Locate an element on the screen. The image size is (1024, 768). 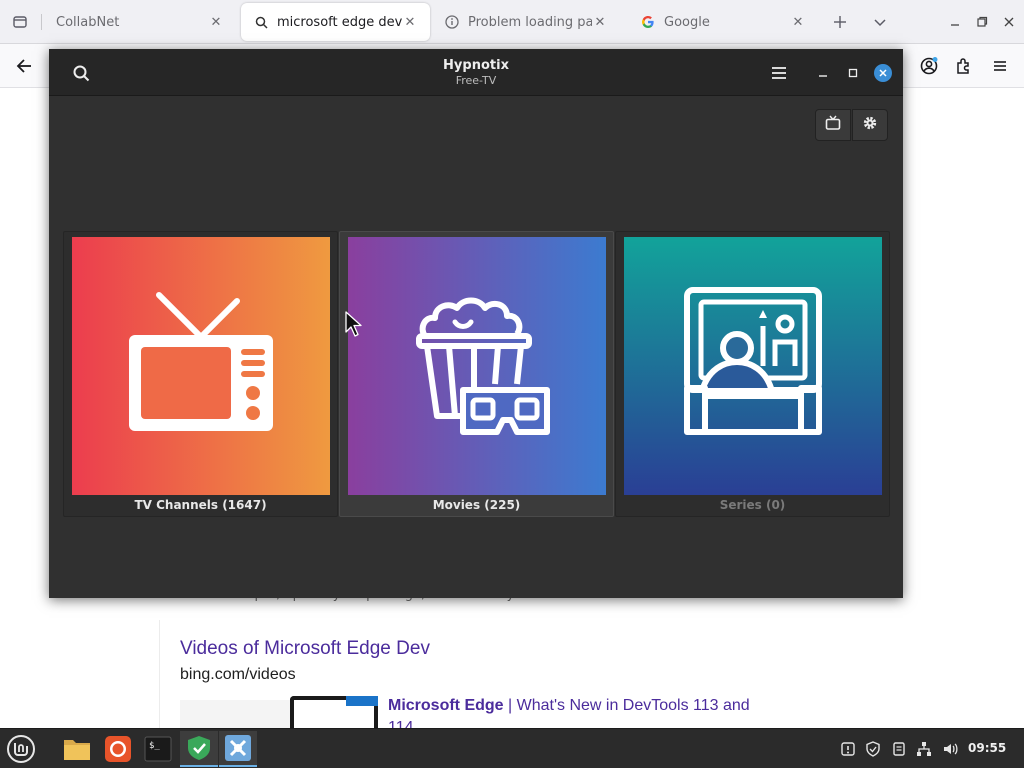
network-icon is located at coordinates (924, 749).